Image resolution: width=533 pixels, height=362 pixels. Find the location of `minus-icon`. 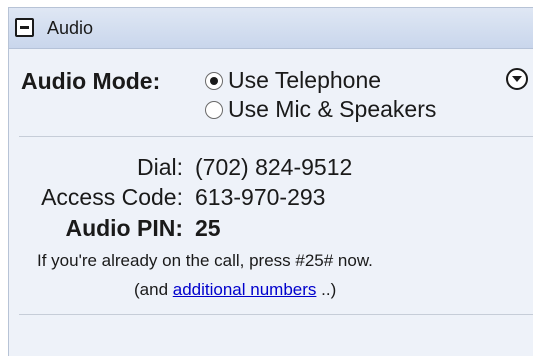

minus-icon is located at coordinates (24, 27).